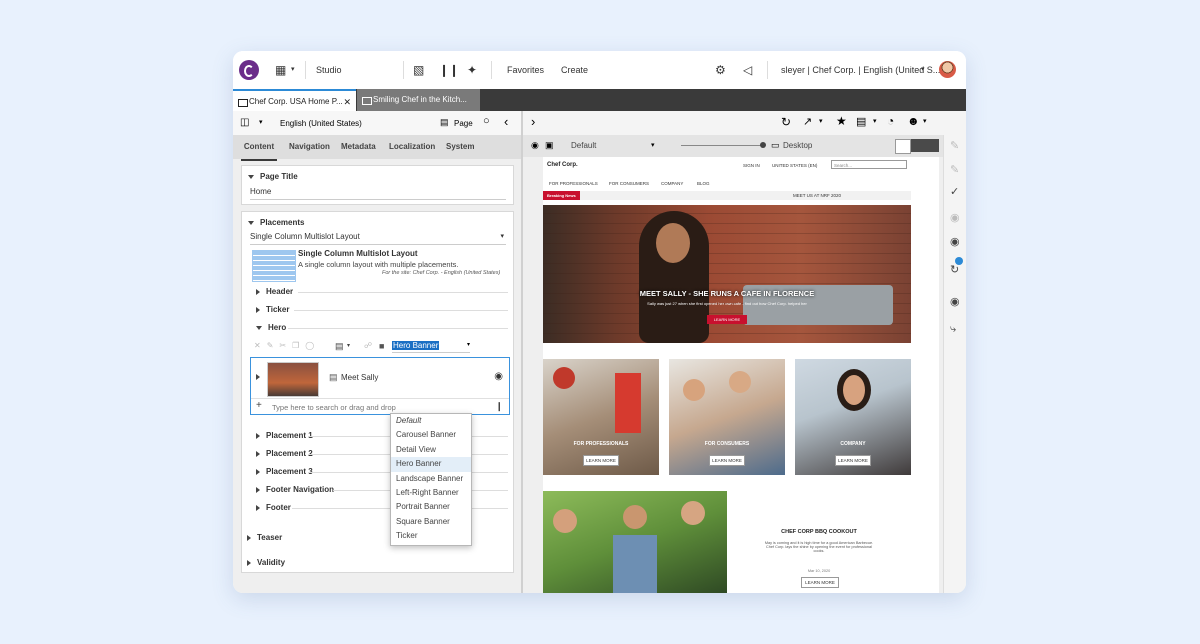  Describe the element at coordinates (499, 406) in the screenshot. I see `library-icon: ❙` at that location.